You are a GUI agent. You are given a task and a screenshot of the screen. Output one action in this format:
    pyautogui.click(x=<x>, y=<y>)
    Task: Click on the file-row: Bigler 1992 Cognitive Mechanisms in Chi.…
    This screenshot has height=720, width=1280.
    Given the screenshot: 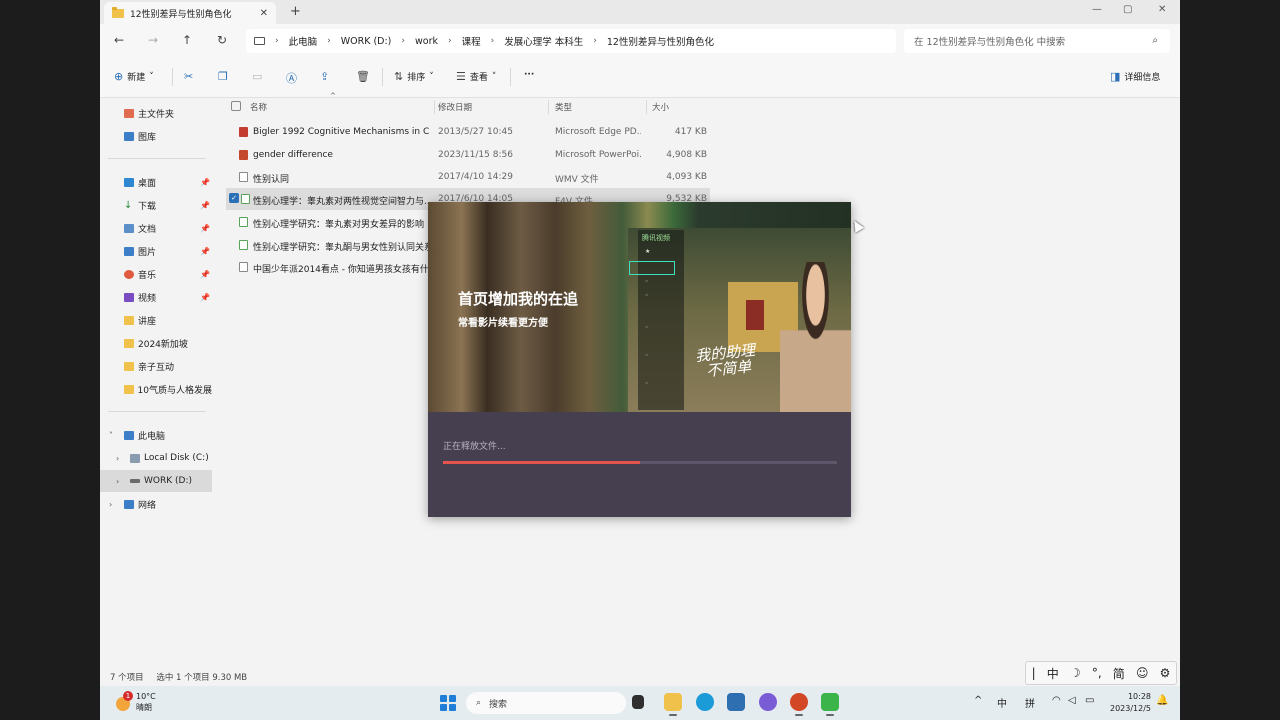 What is the action you would take?
    pyautogui.click(x=468, y=132)
    